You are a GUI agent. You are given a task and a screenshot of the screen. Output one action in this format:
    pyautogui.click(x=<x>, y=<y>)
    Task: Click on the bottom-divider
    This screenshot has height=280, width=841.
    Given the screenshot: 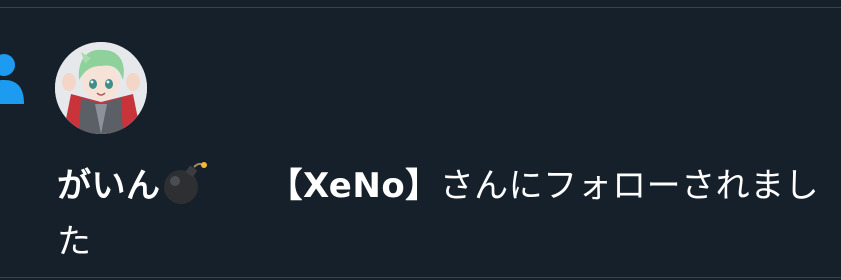 What is the action you would take?
    pyautogui.click(x=420, y=277)
    